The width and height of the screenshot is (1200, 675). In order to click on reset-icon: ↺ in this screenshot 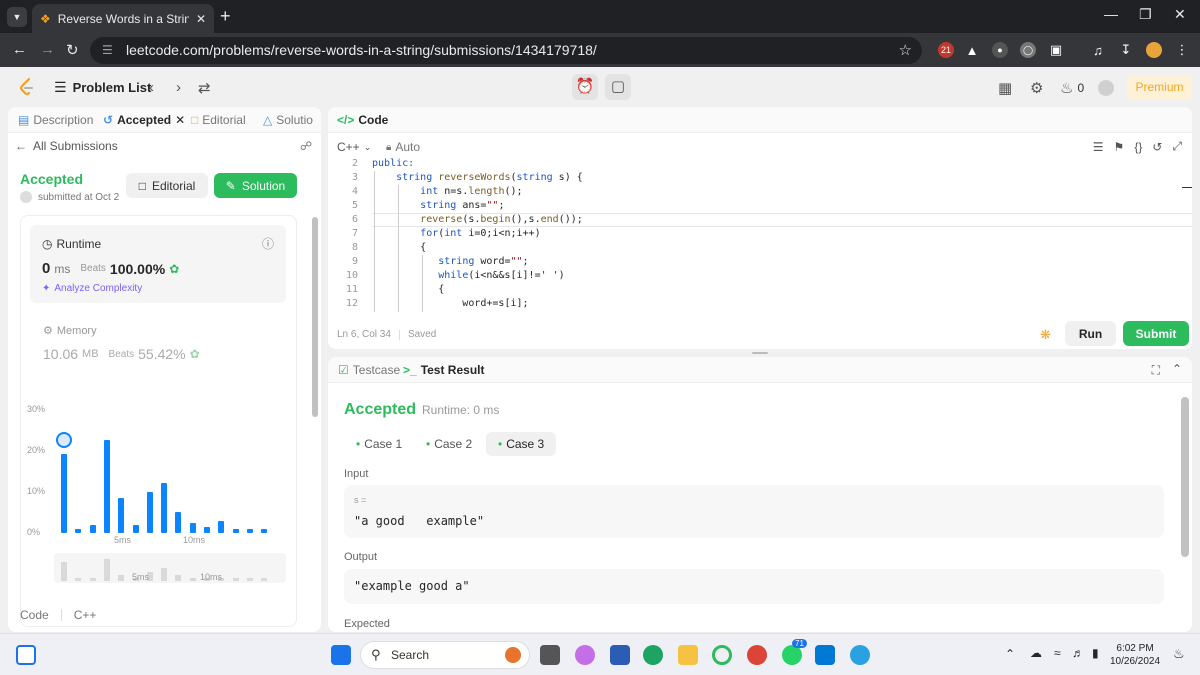, I will do `click(1157, 147)`.